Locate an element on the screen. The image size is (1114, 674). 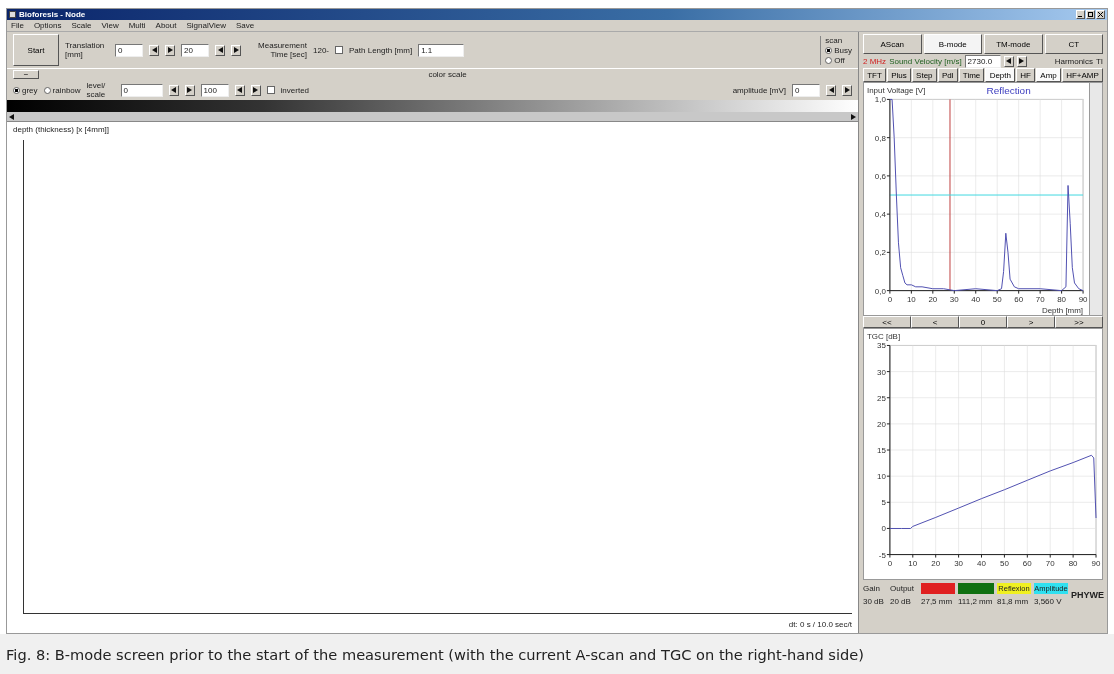
nav-button: << is located at coordinates (887, 322).